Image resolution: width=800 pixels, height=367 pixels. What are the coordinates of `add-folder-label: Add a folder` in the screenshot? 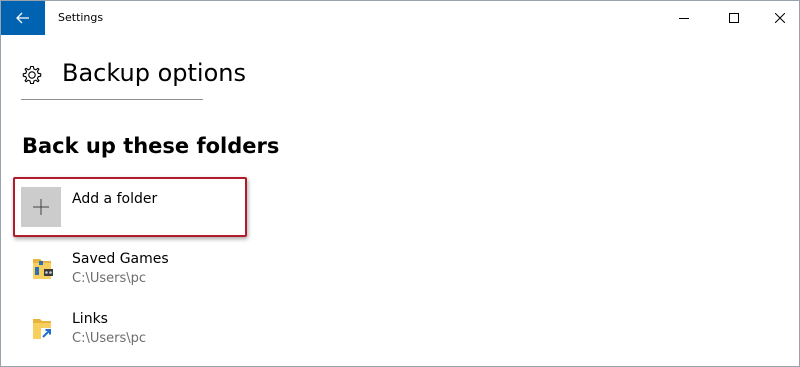 It's located at (114, 199).